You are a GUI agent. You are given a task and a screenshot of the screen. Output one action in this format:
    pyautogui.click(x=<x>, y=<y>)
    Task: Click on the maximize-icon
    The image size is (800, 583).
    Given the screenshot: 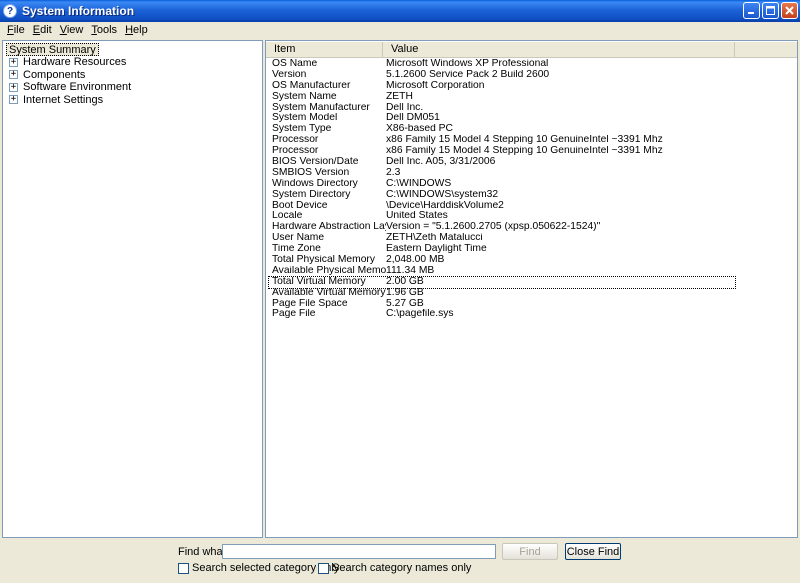 What is the action you would take?
    pyautogui.click(x=770, y=10)
    